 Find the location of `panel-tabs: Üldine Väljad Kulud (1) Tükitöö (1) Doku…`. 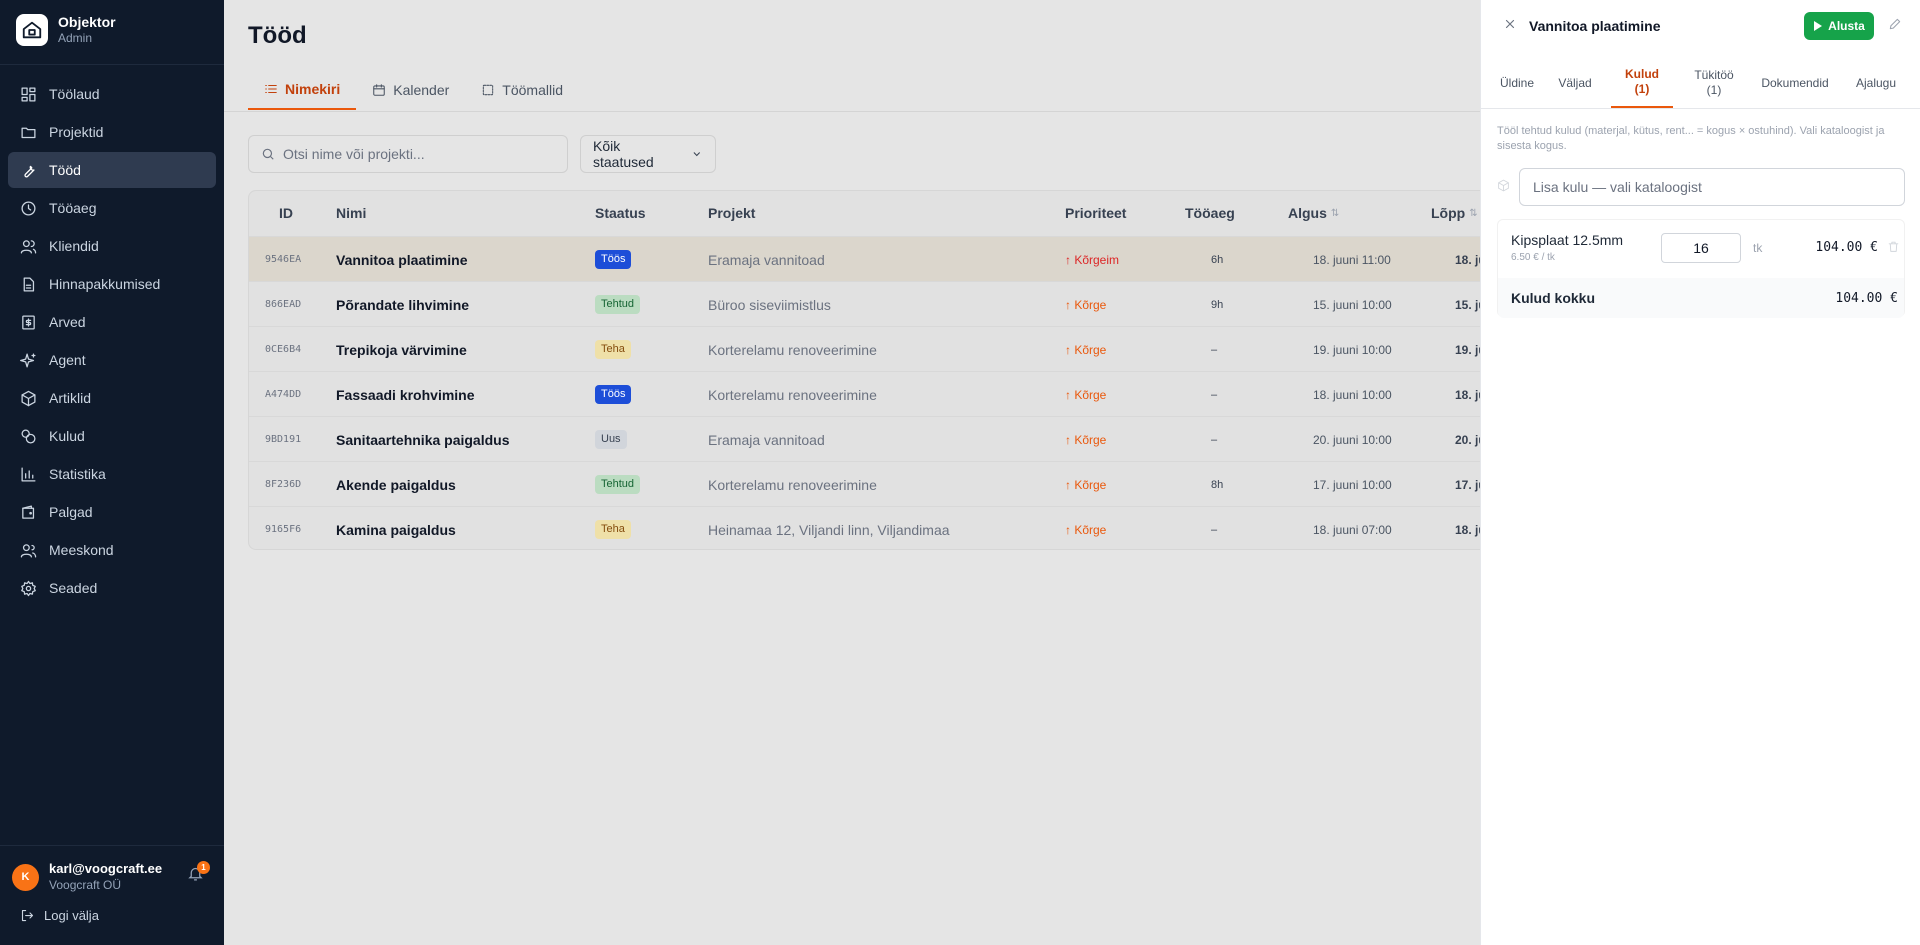

panel-tabs: Üldine Väljad Kulud (1) Tükitöö (1) Doku… is located at coordinates (1701, 83).